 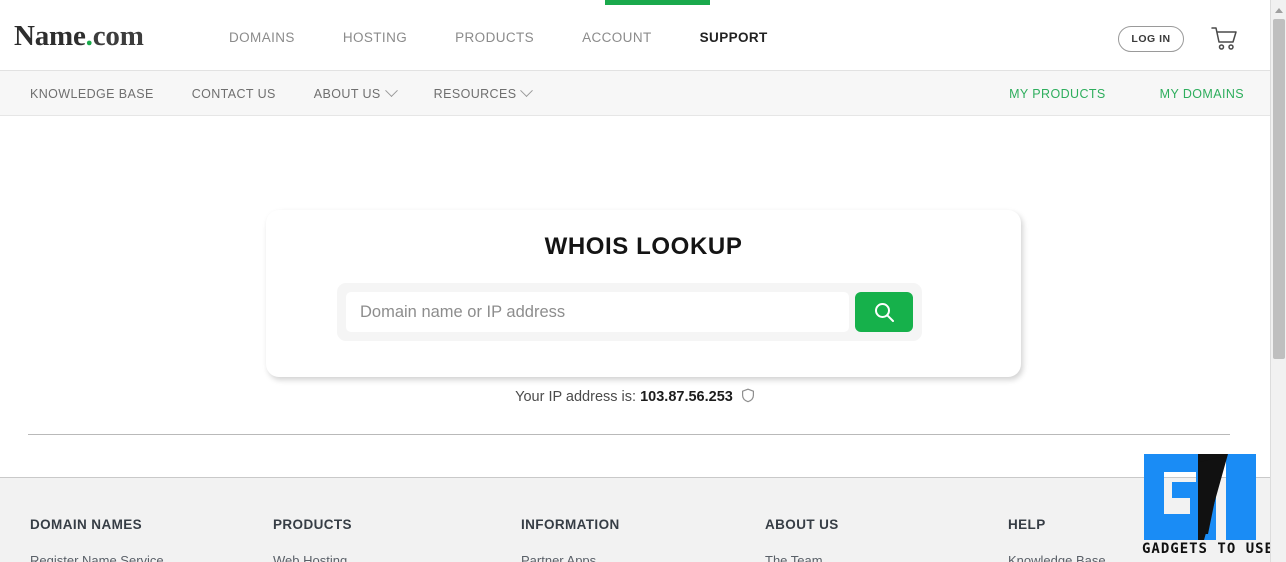 I want to click on footer-column-domain-names: DOMAIN NAMES Register Name Service, so click(x=97, y=539).